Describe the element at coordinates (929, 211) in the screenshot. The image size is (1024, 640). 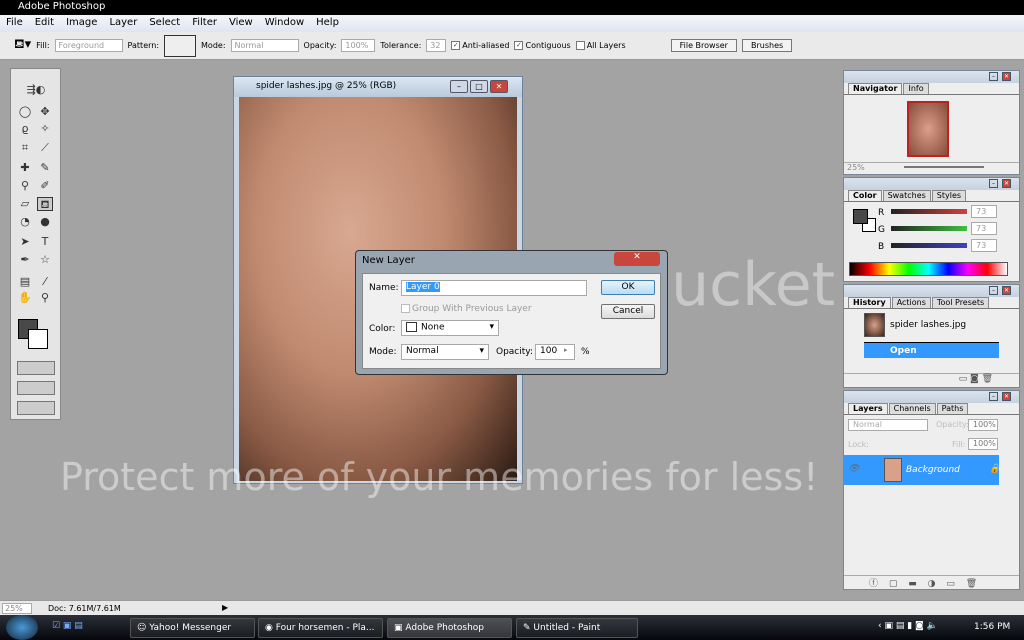
I see `r-slider` at that location.